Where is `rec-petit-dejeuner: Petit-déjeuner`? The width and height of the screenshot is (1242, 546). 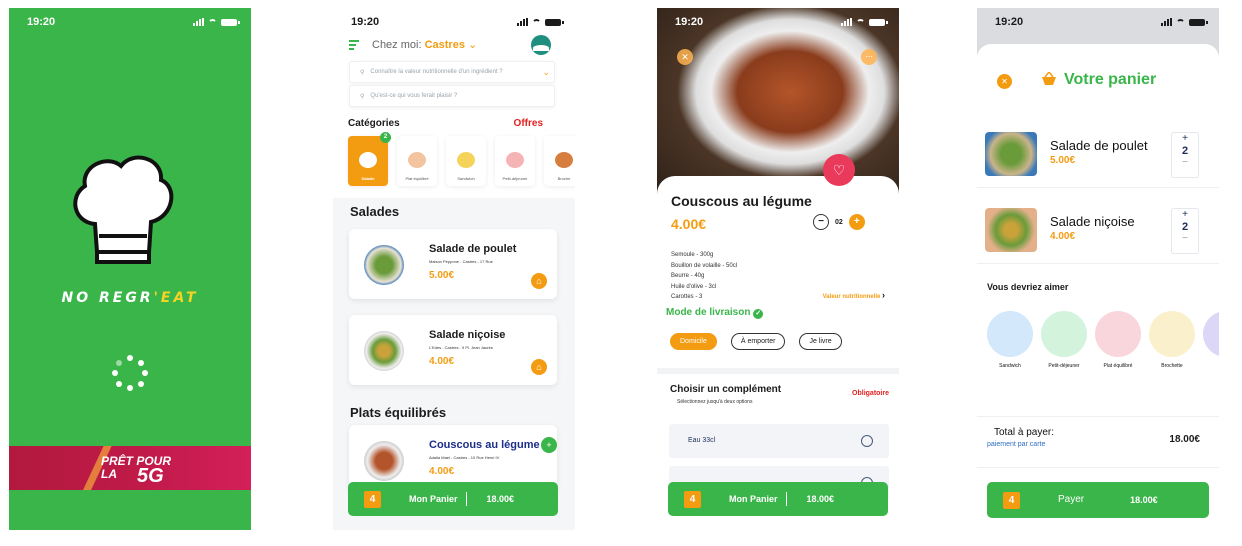 rec-petit-dejeuner: Petit-déjeuner is located at coordinates (1064, 340).